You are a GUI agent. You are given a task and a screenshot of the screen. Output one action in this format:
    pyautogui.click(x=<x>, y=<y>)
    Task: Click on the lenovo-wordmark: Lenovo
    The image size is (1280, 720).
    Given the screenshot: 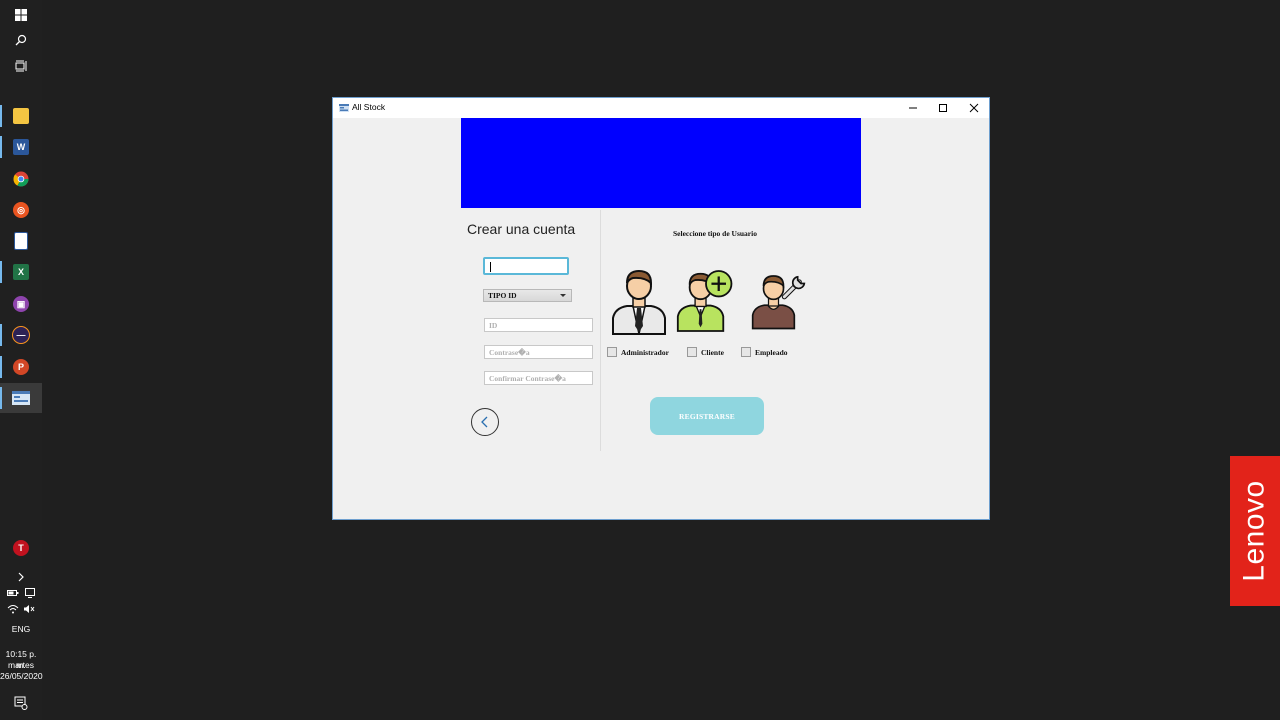 What is the action you would take?
    pyautogui.click(x=1254, y=531)
    